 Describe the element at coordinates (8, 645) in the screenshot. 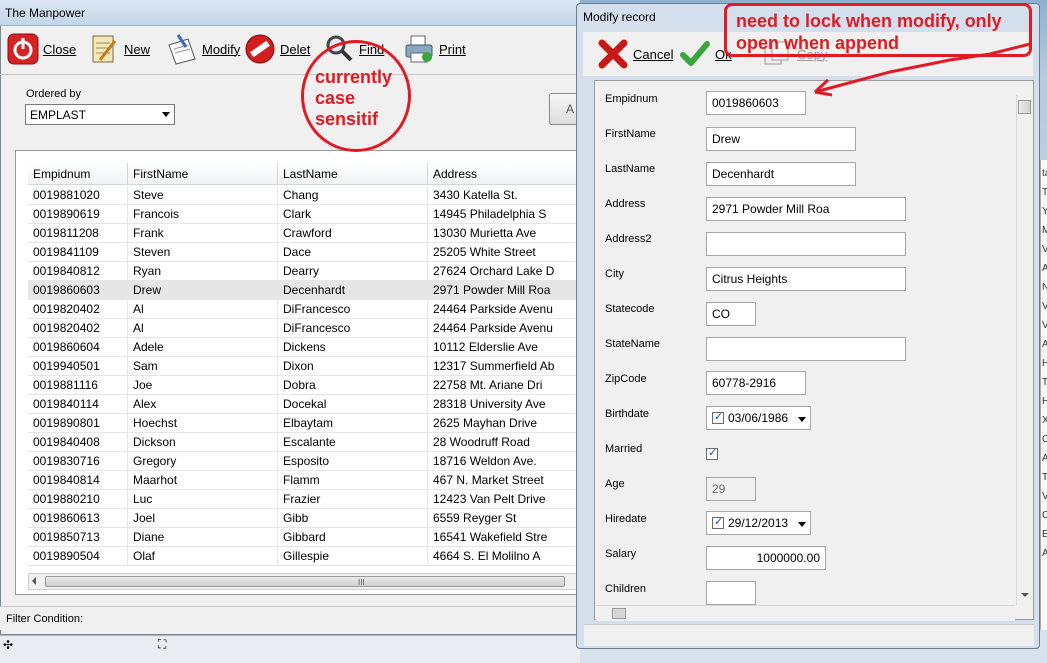

I see `move-icon: ✣` at that location.